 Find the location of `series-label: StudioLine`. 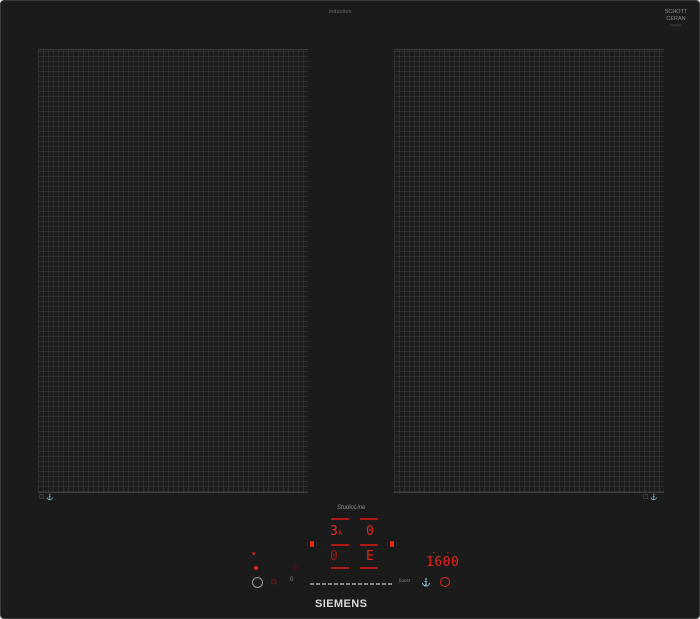

series-label: StudioLine is located at coordinates (351, 508).